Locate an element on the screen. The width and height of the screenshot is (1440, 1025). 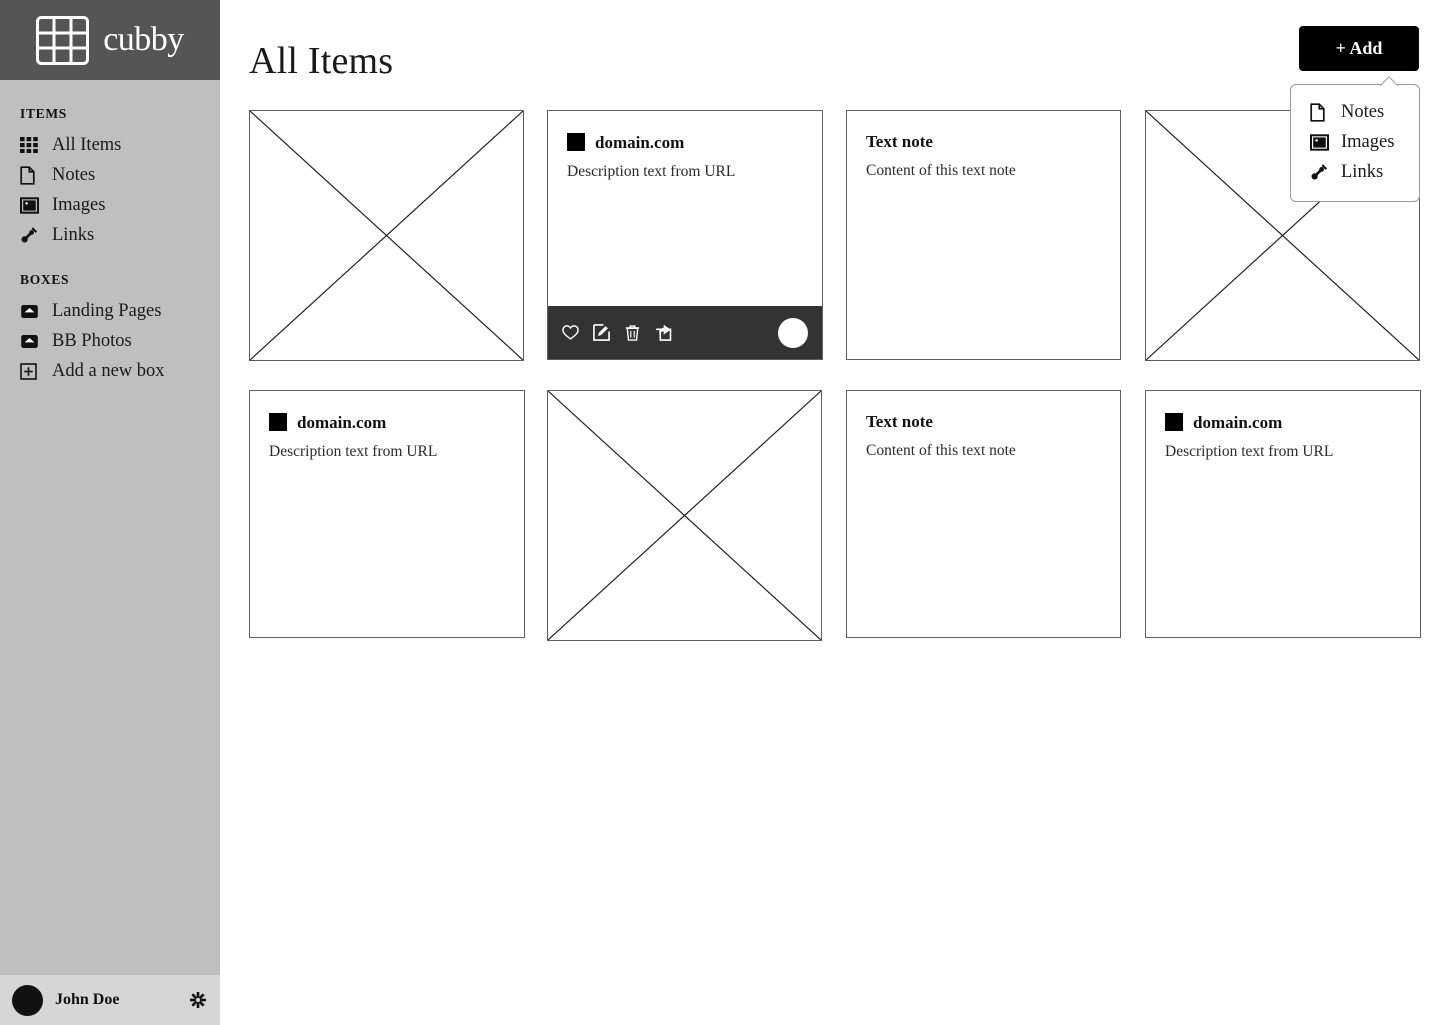
edit-square-icon is located at coordinates (608, 332).